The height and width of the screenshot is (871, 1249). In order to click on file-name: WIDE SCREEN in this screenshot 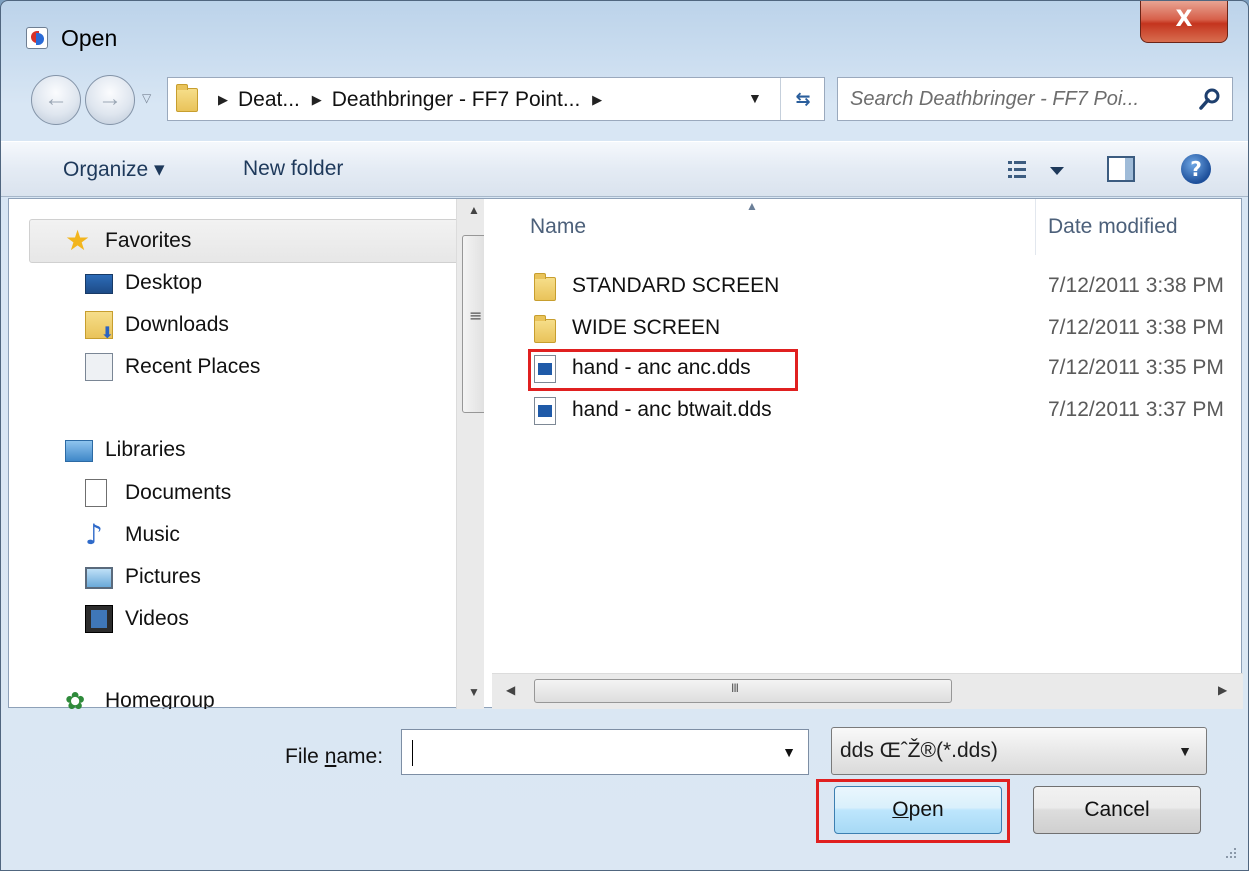, I will do `click(646, 327)`.